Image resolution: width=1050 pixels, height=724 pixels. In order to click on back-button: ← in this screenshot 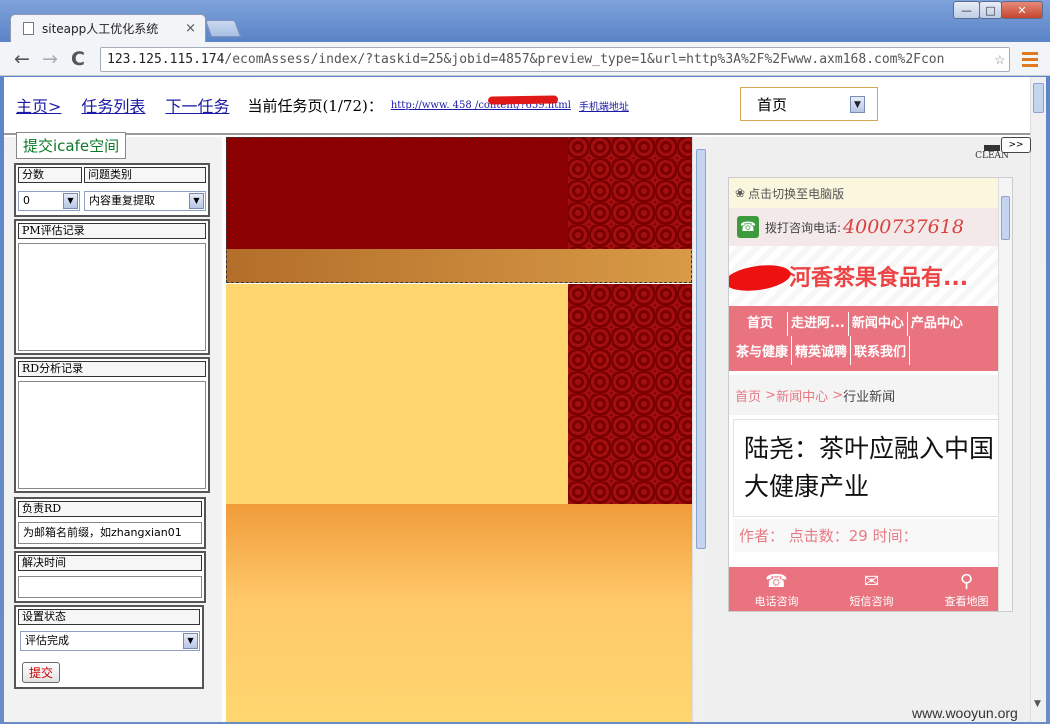, I will do `click(22, 59)`.